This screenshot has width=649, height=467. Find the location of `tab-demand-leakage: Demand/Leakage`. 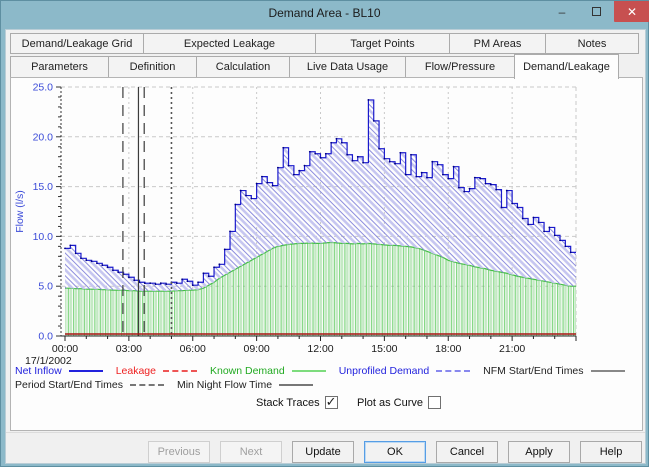

tab-demand-leakage: Demand/Leakage is located at coordinates (566, 66).